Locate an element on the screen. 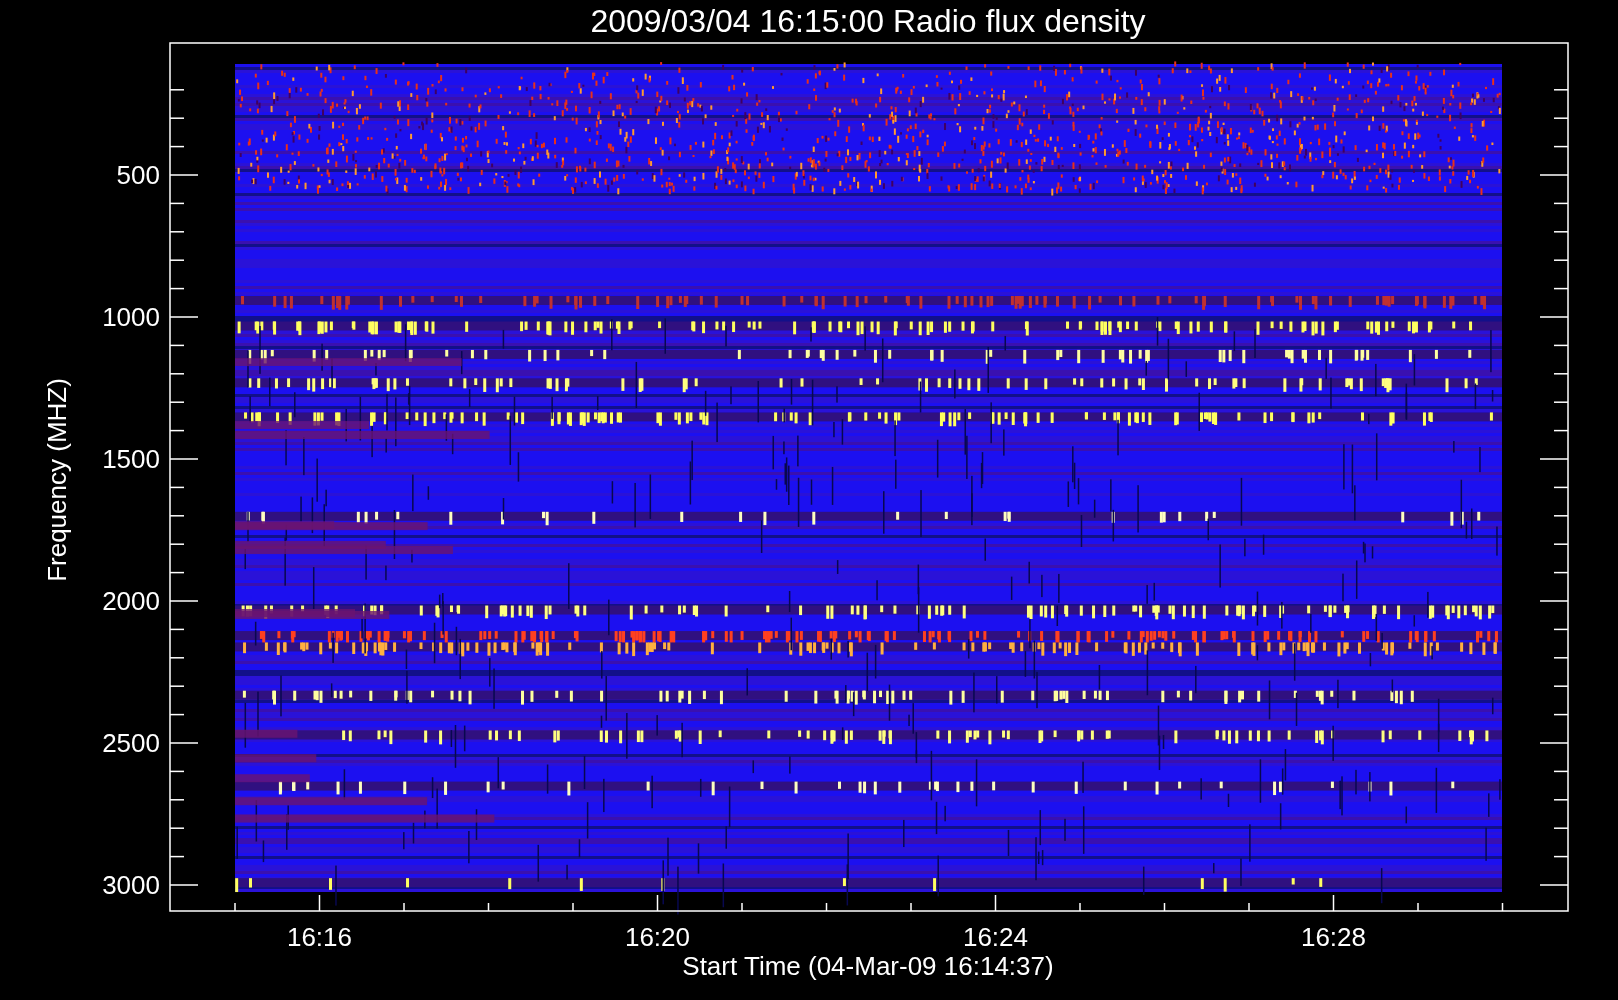 The height and width of the screenshot is (1000, 1618). y-tick-label: 2500 is located at coordinates (131, 743).